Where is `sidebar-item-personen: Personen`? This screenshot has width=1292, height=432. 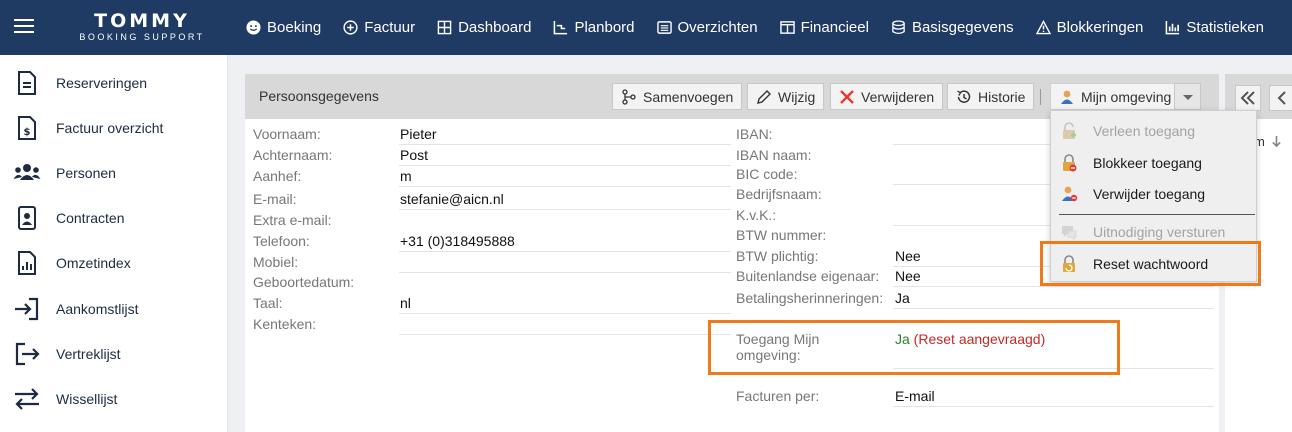 sidebar-item-personen: Personen is located at coordinates (113, 172).